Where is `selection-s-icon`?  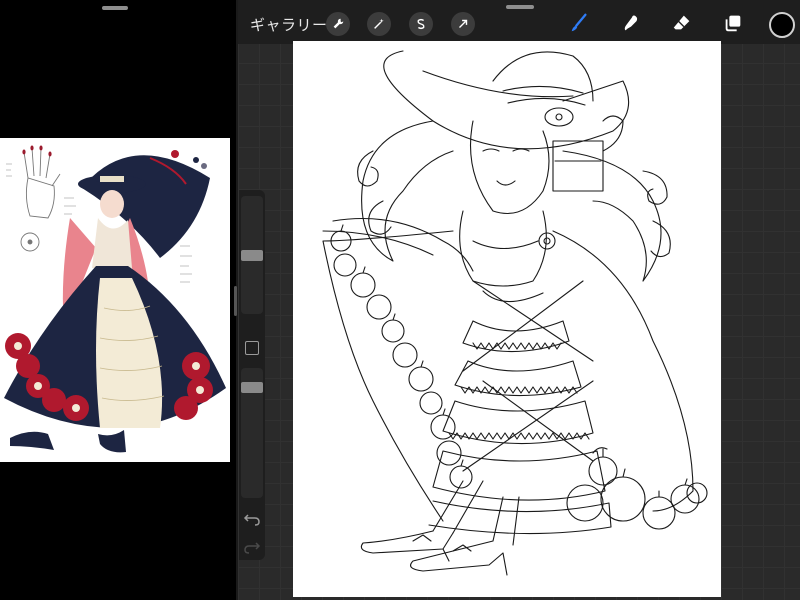 selection-s-icon is located at coordinates (421, 24).